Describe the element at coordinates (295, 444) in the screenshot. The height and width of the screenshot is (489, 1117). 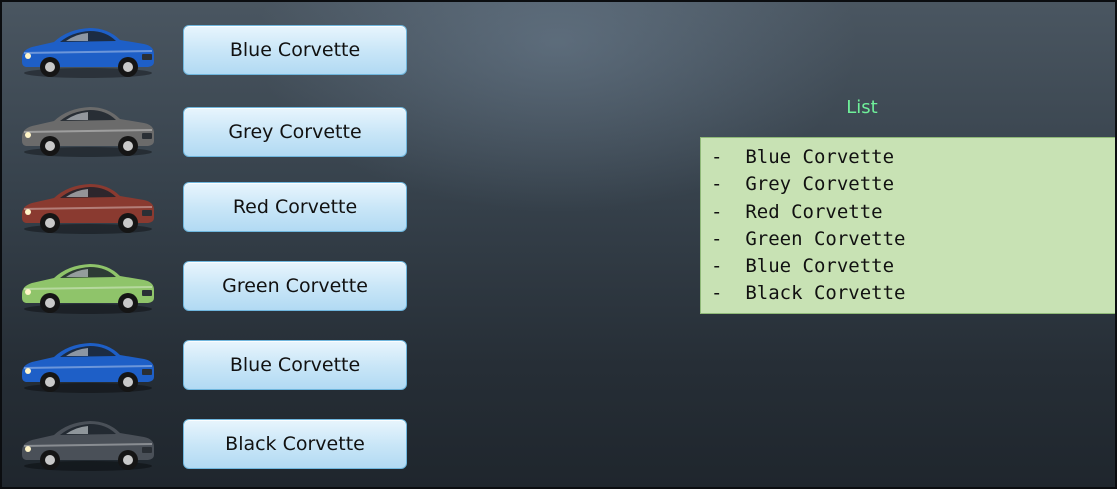
I see `black-corvette-button: Black Corvette` at that location.